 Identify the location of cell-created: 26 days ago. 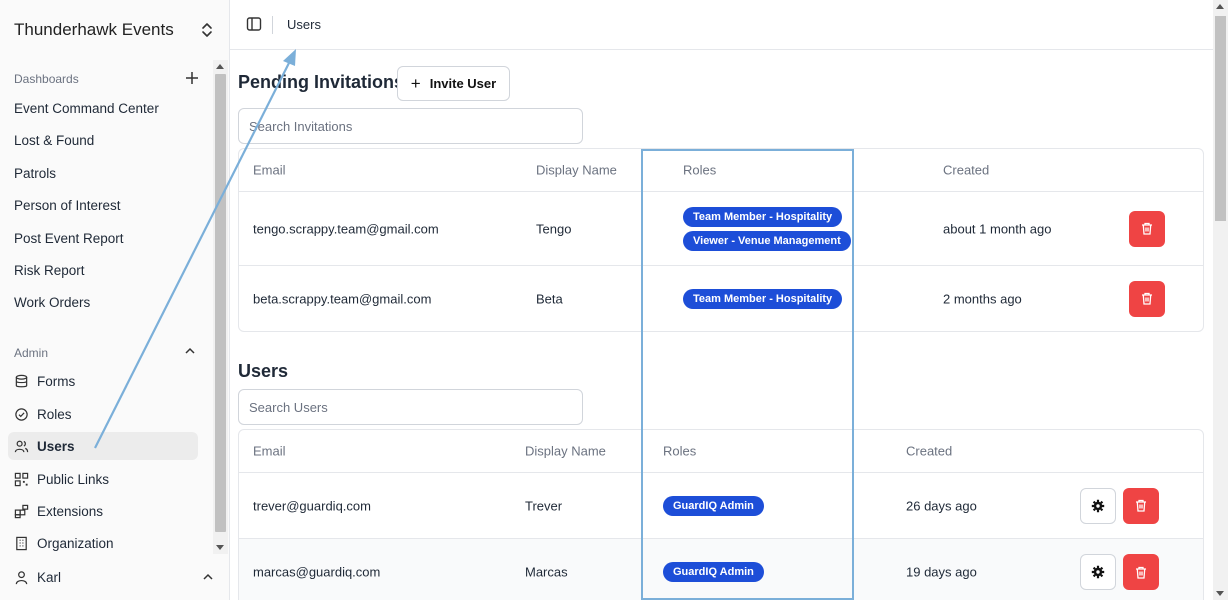
(941, 505).